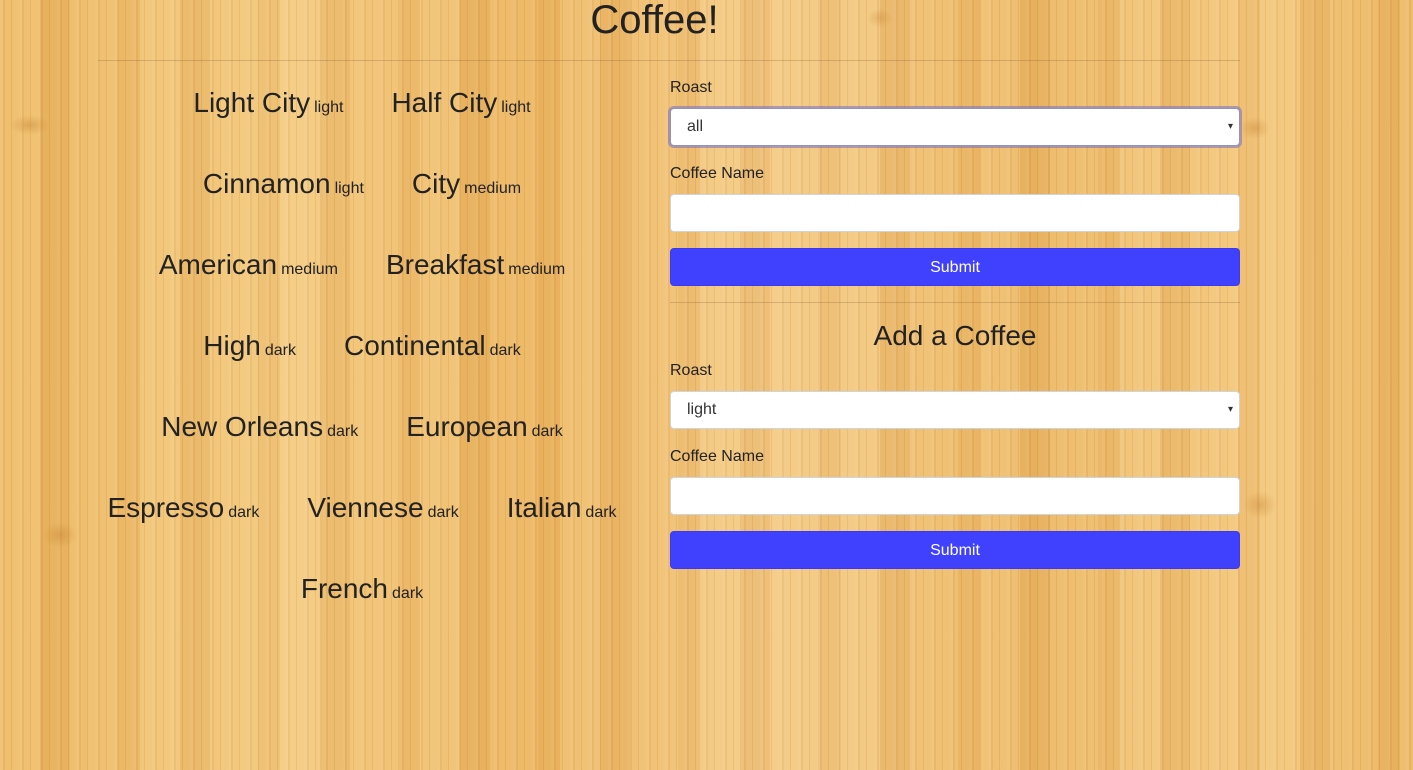 The width and height of the screenshot is (1413, 770). I want to click on coffee-row: Cinnamon light City medium, so click(362, 183).